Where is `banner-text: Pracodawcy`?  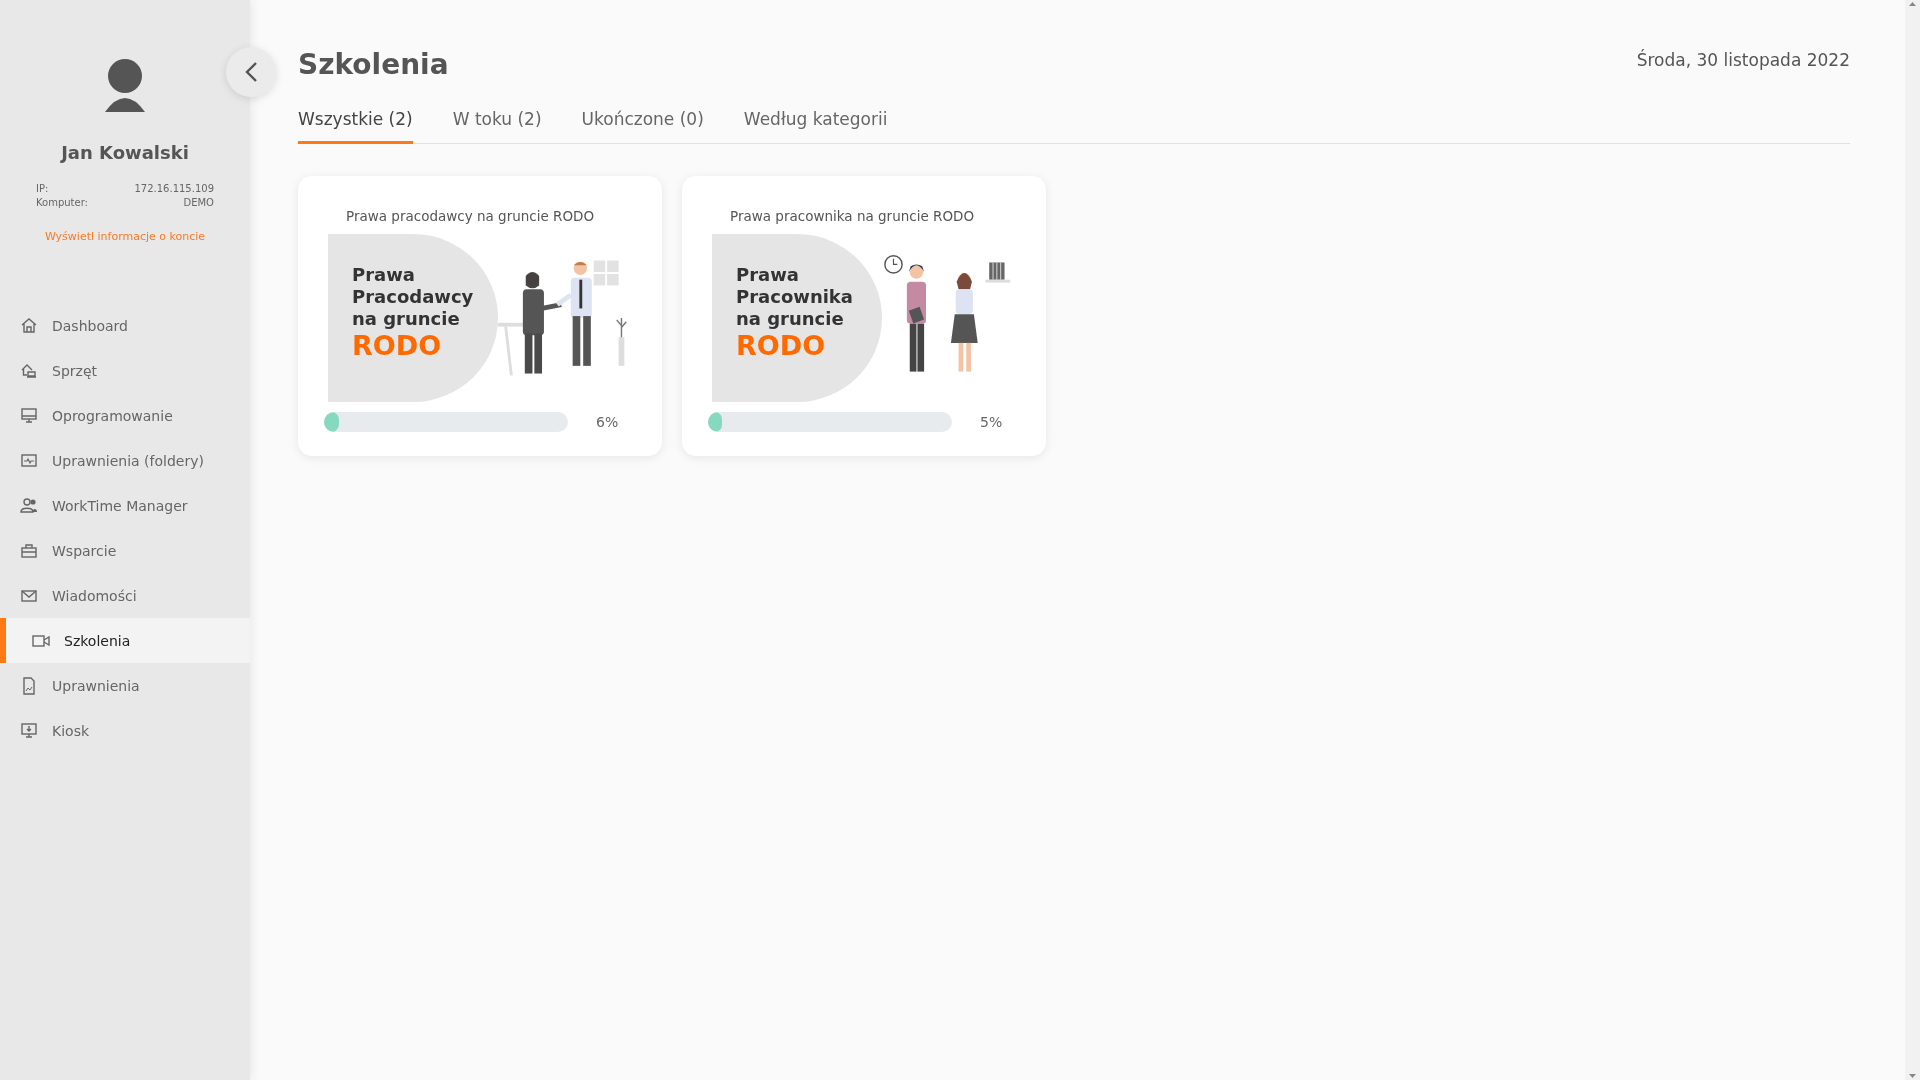 banner-text: Pracodawcy is located at coordinates (413, 297).